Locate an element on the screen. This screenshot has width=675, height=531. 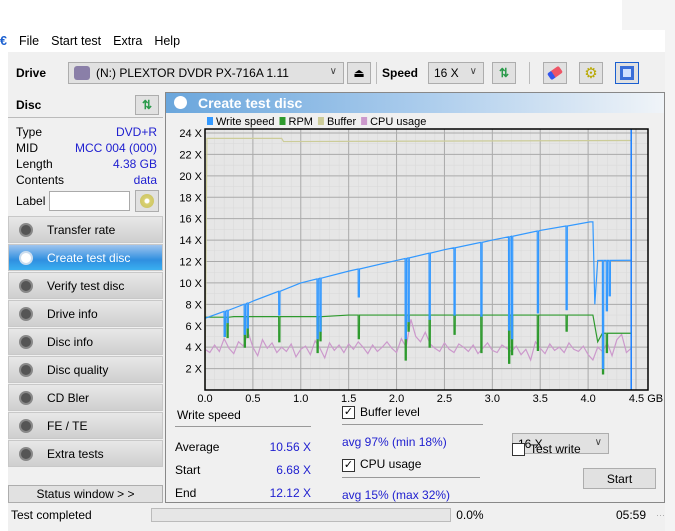
x-tick-label: 3.5 is located at coordinates (540, 398).